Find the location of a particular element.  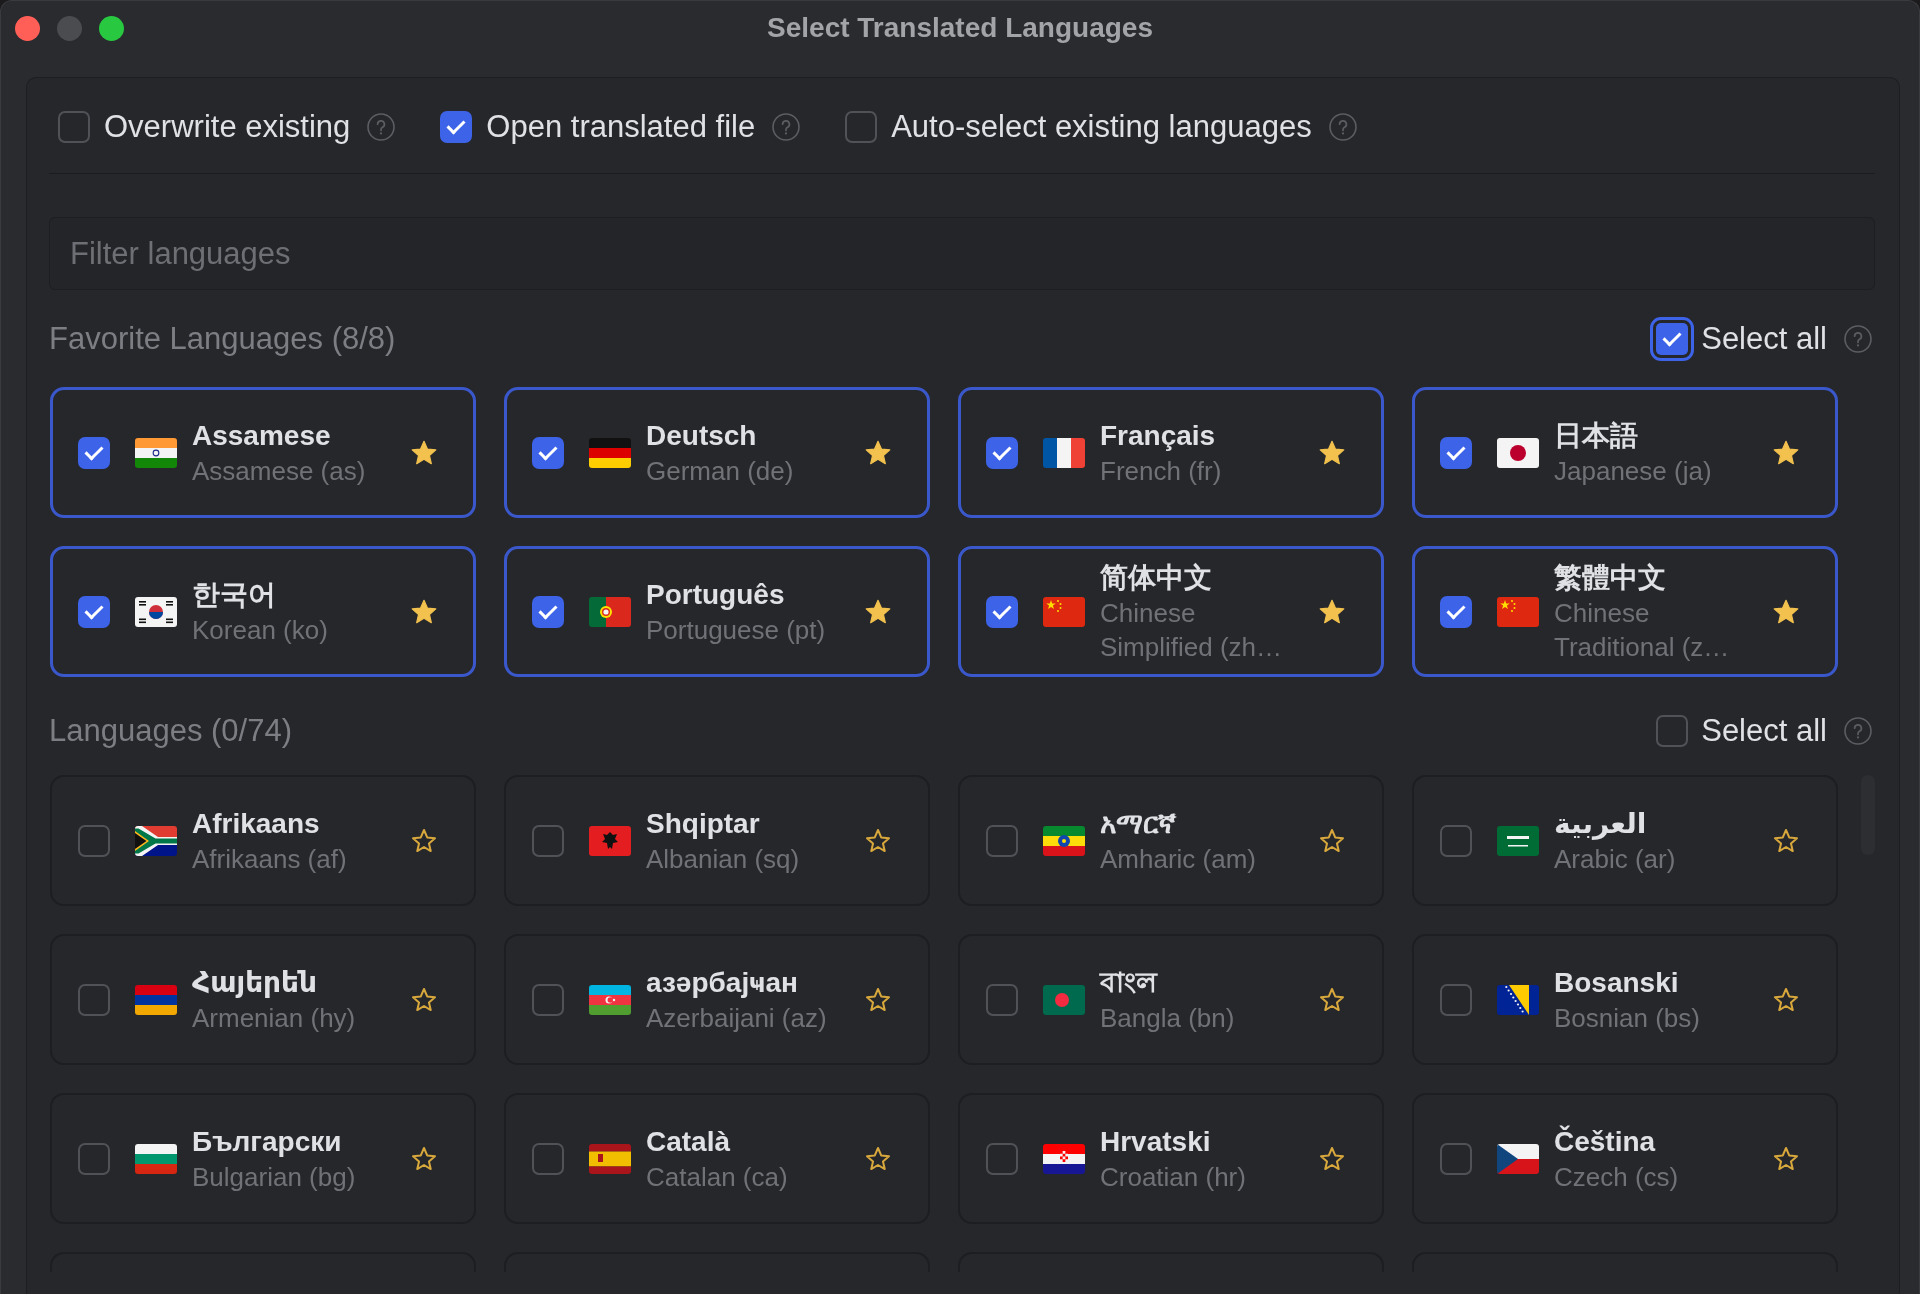

language-card: Bosanski Bosnian (bs) is located at coordinates (1625, 999).